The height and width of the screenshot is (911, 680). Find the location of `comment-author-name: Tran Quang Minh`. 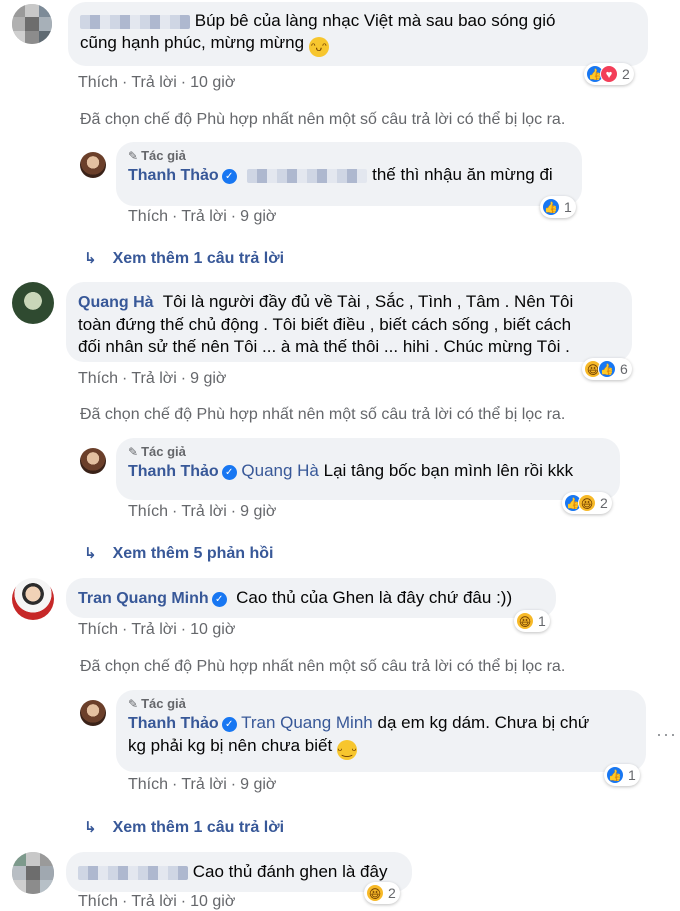

comment-author-name: Tran Quang Minh is located at coordinates (143, 598).